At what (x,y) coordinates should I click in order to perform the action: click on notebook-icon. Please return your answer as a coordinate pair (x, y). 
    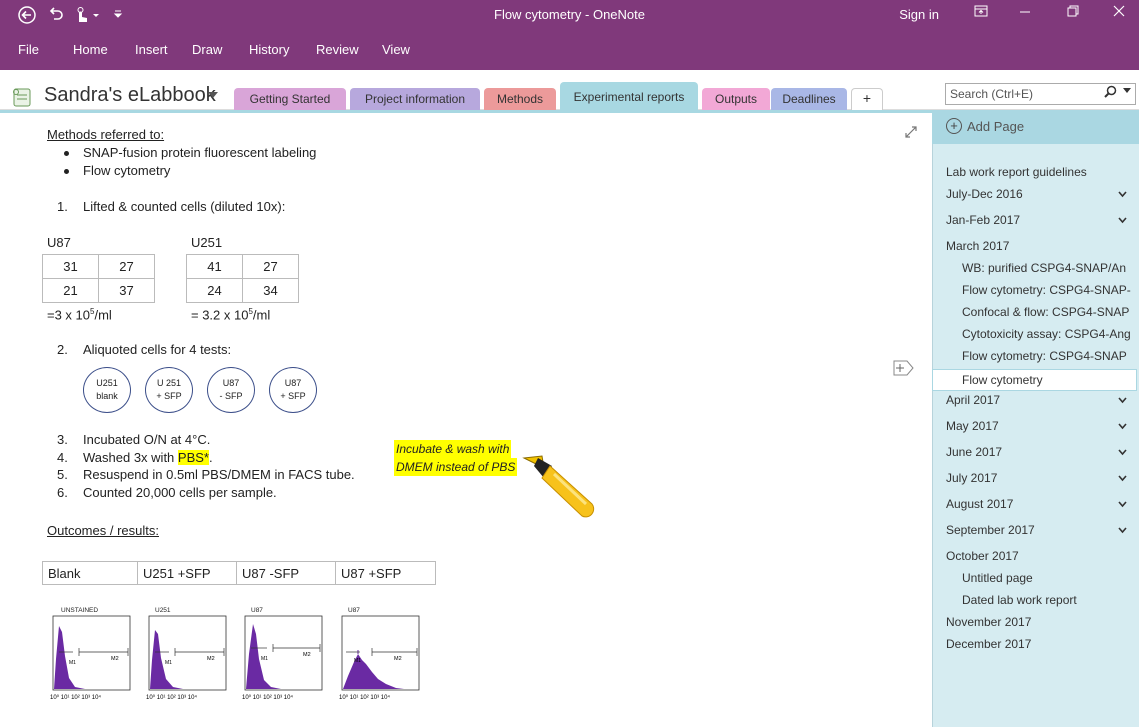
    Looking at the image, I should click on (22, 97).